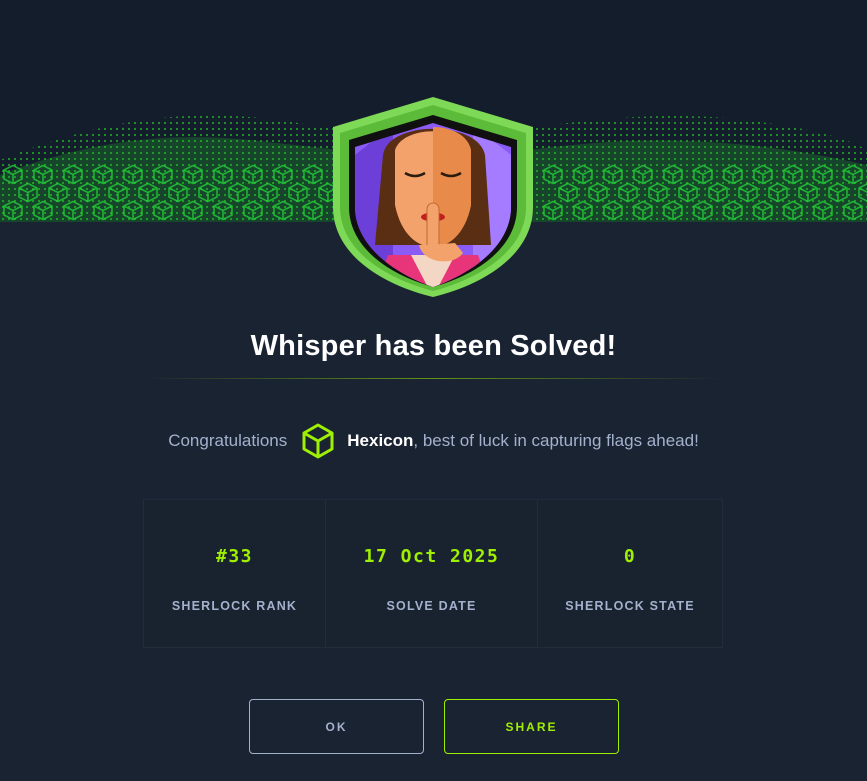 The width and height of the screenshot is (867, 781). I want to click on stat-label: SOLVE DATE, so click(431, 606).